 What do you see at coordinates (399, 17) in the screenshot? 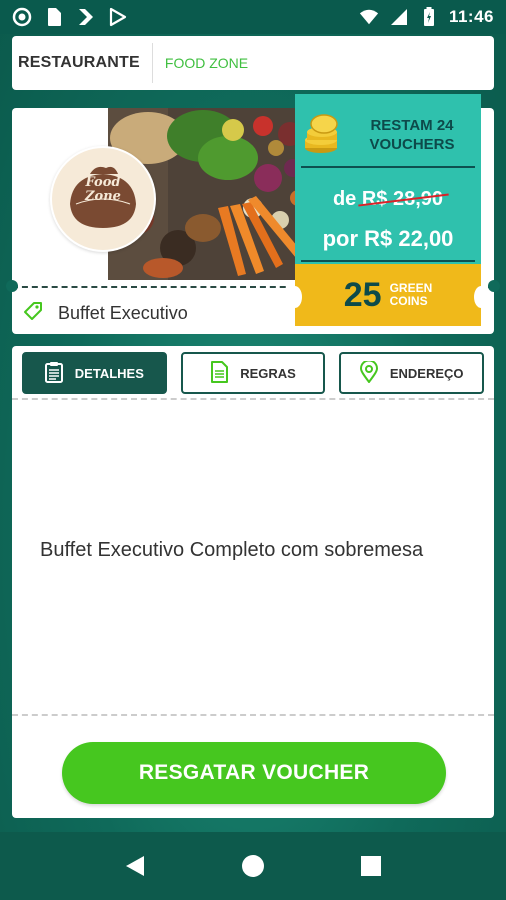
I see `signal-icon` at bounding box center [399, 17].